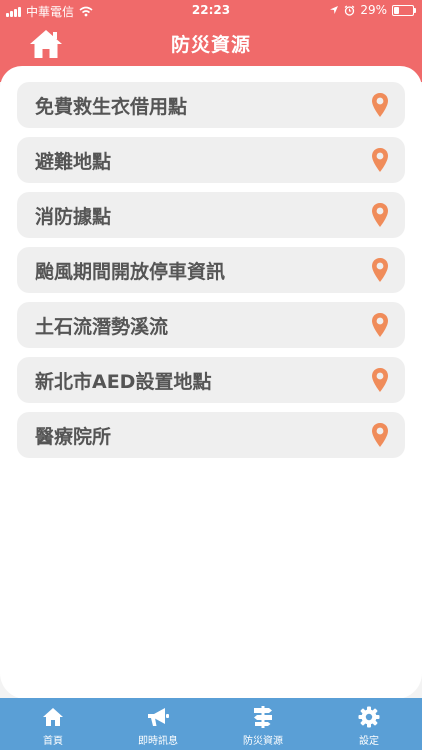 The image size is (422, 750). What do you see at coordinates (158, 717) in the screenshot?
I see `megaphone-icon` at bounding box center [158, 717].